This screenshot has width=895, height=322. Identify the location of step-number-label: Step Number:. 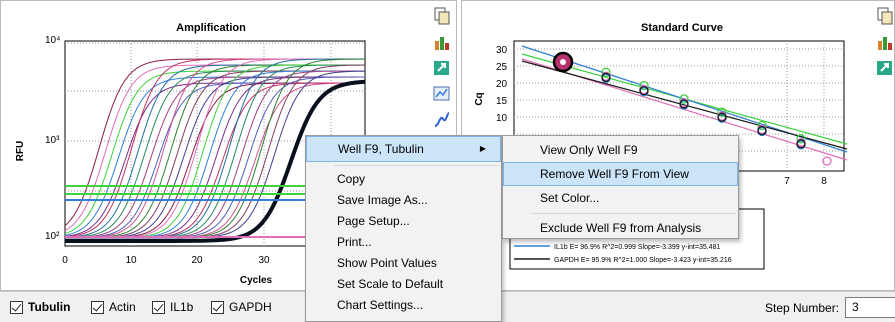
(802, 308).